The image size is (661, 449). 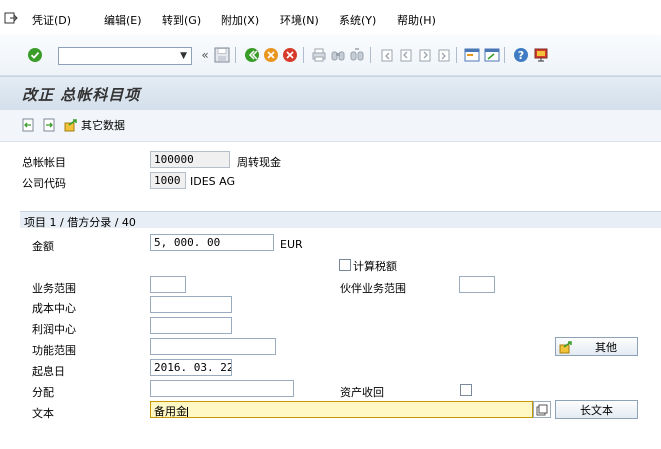 What do you see at coordinates (492, 55) in the screenshot?
I see `shortcut-icon` at bounding box center [492, 55].